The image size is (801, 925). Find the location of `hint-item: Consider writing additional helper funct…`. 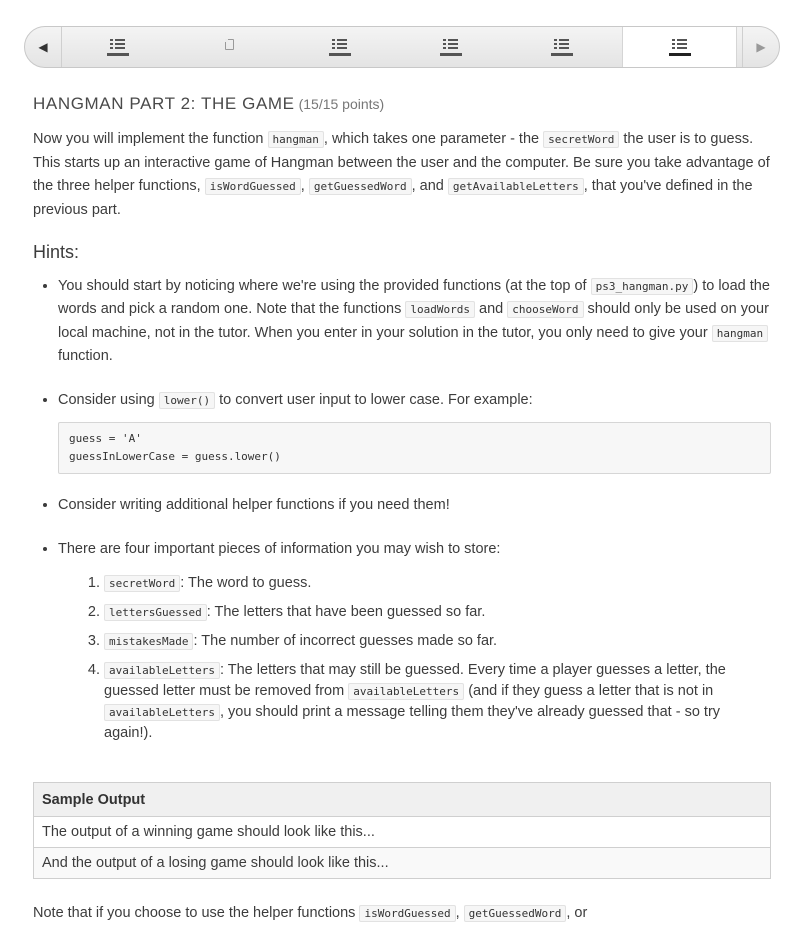

hint-item: Consider writing additional helper funct… is located at coordinates (414, 506).